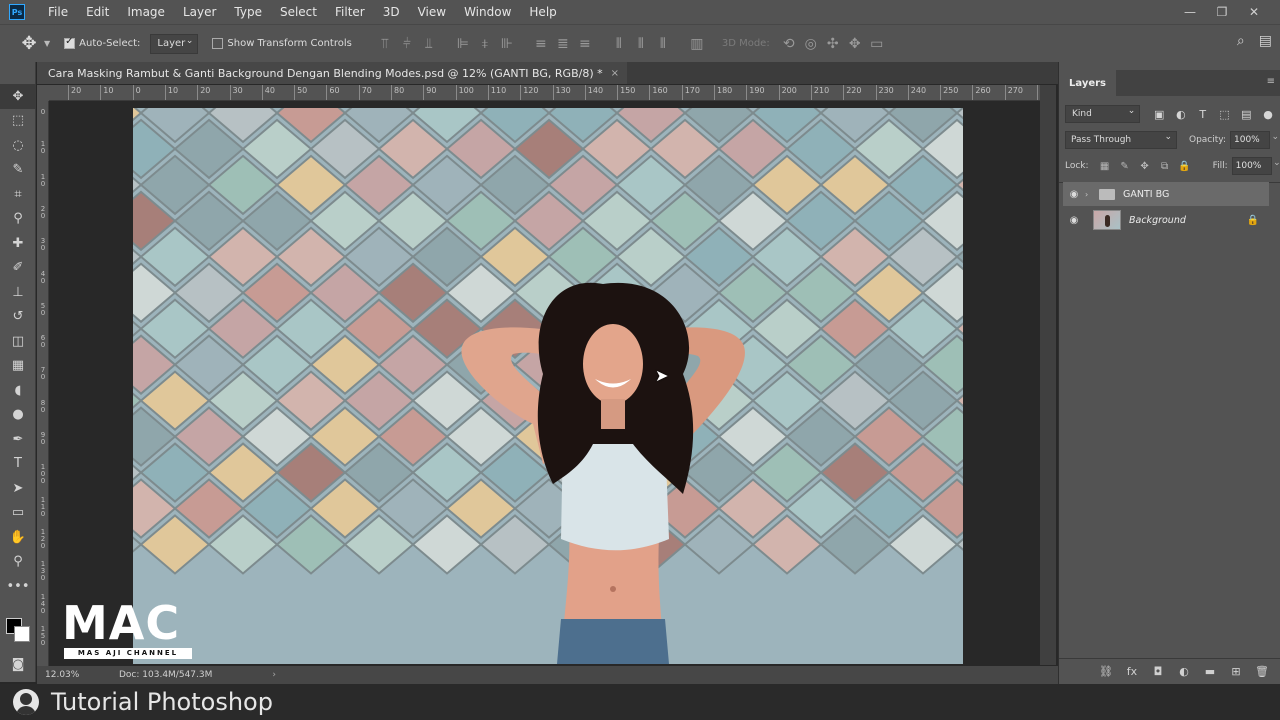 This screenshot has width=1280, height=720. I want to click on background-color-swatch, so click(22, 634).